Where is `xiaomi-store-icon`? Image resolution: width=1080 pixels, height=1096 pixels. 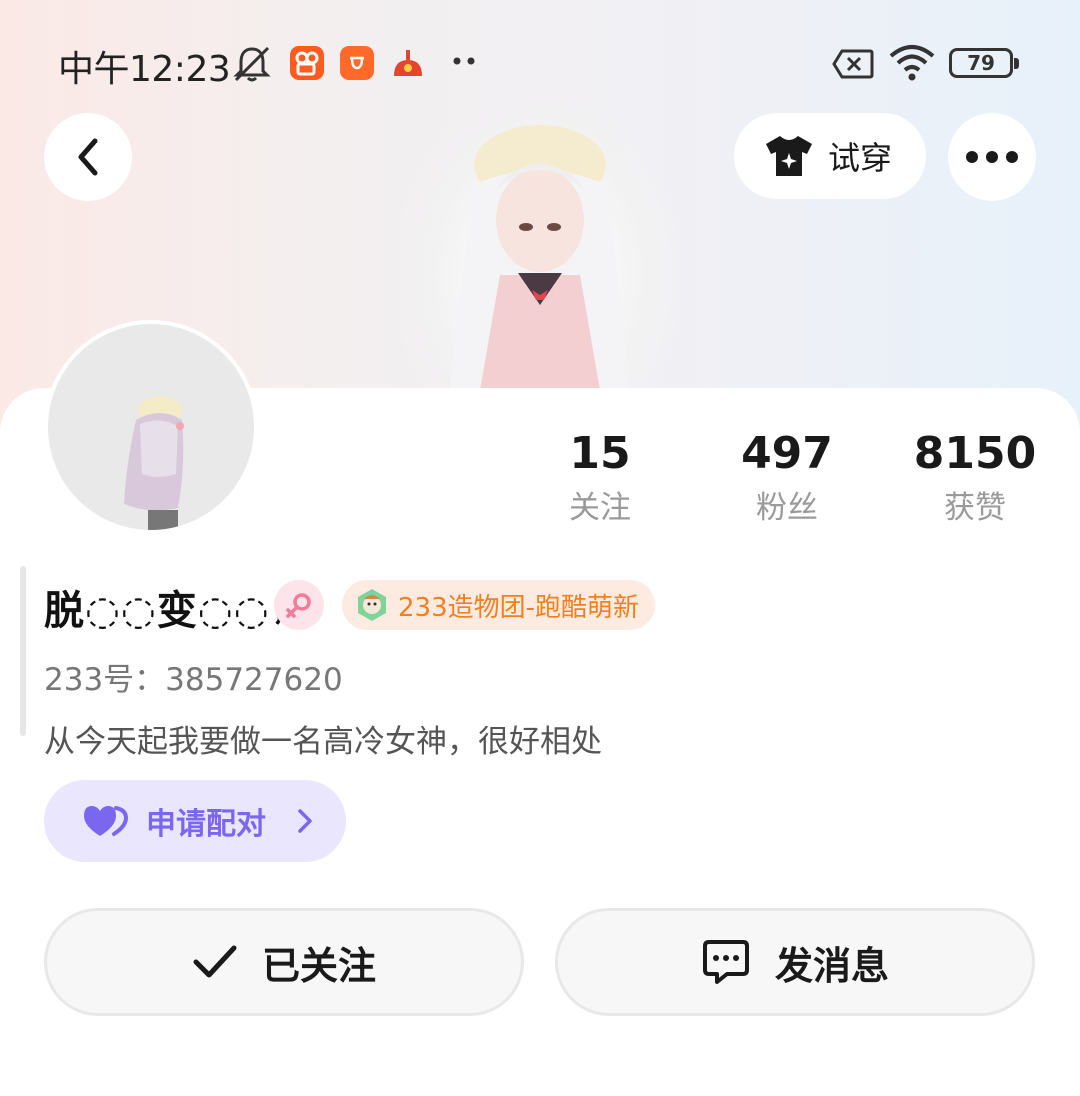
xiaomi-store-icon is located at coordinates (357, 63).